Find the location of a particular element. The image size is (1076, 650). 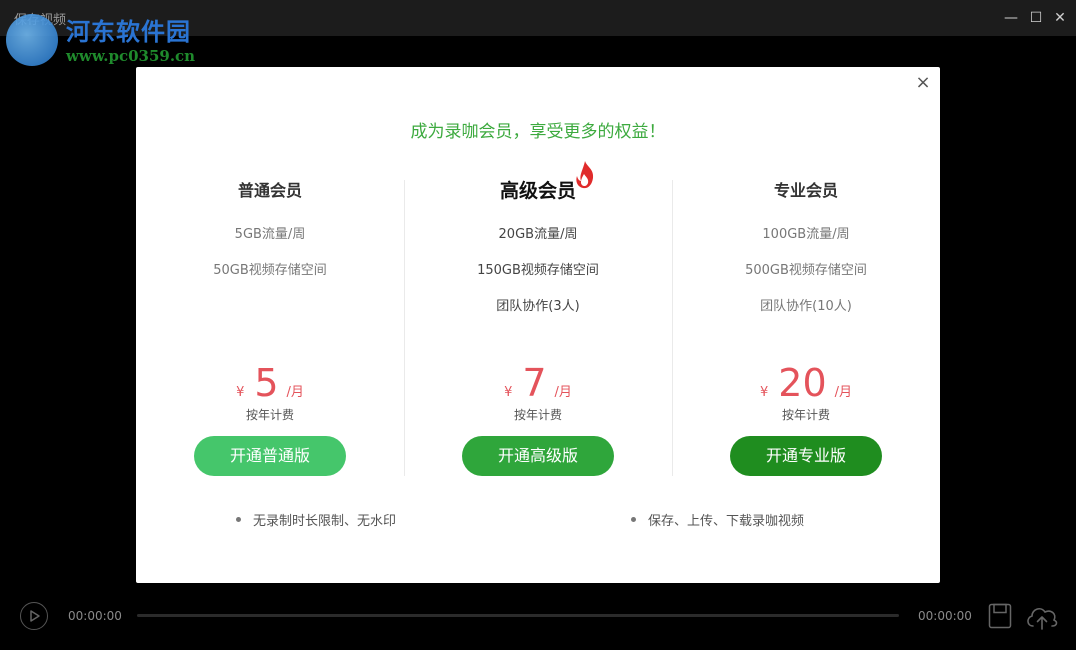

price-value: 20 is located at coordinates (802, 383).